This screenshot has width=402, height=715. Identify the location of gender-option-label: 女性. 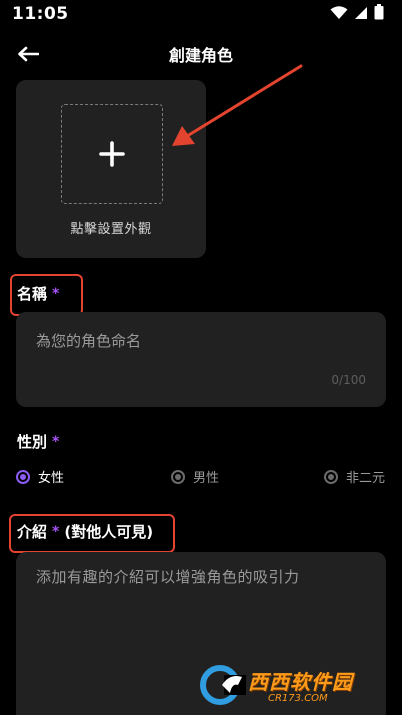
(51, 478).